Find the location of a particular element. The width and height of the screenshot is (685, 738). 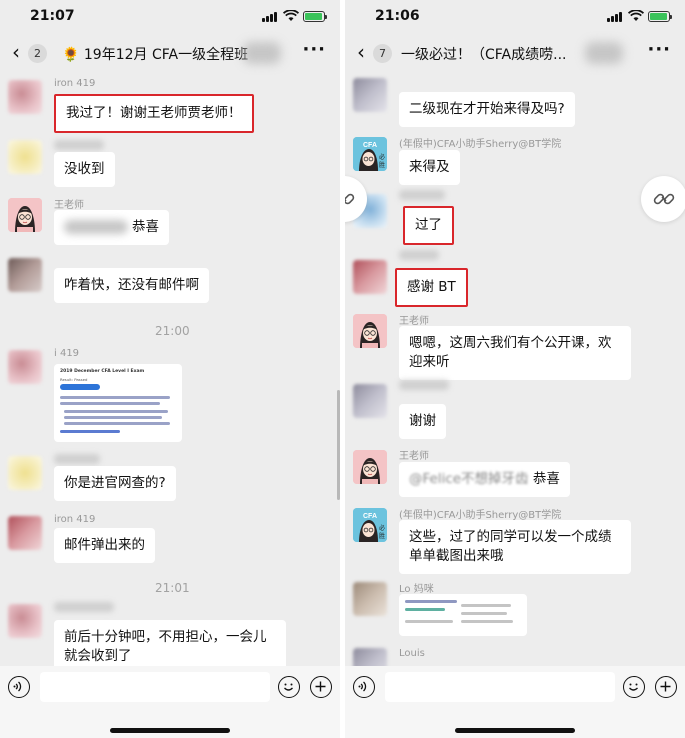

signal-icon is located at coordinates (615, 17).